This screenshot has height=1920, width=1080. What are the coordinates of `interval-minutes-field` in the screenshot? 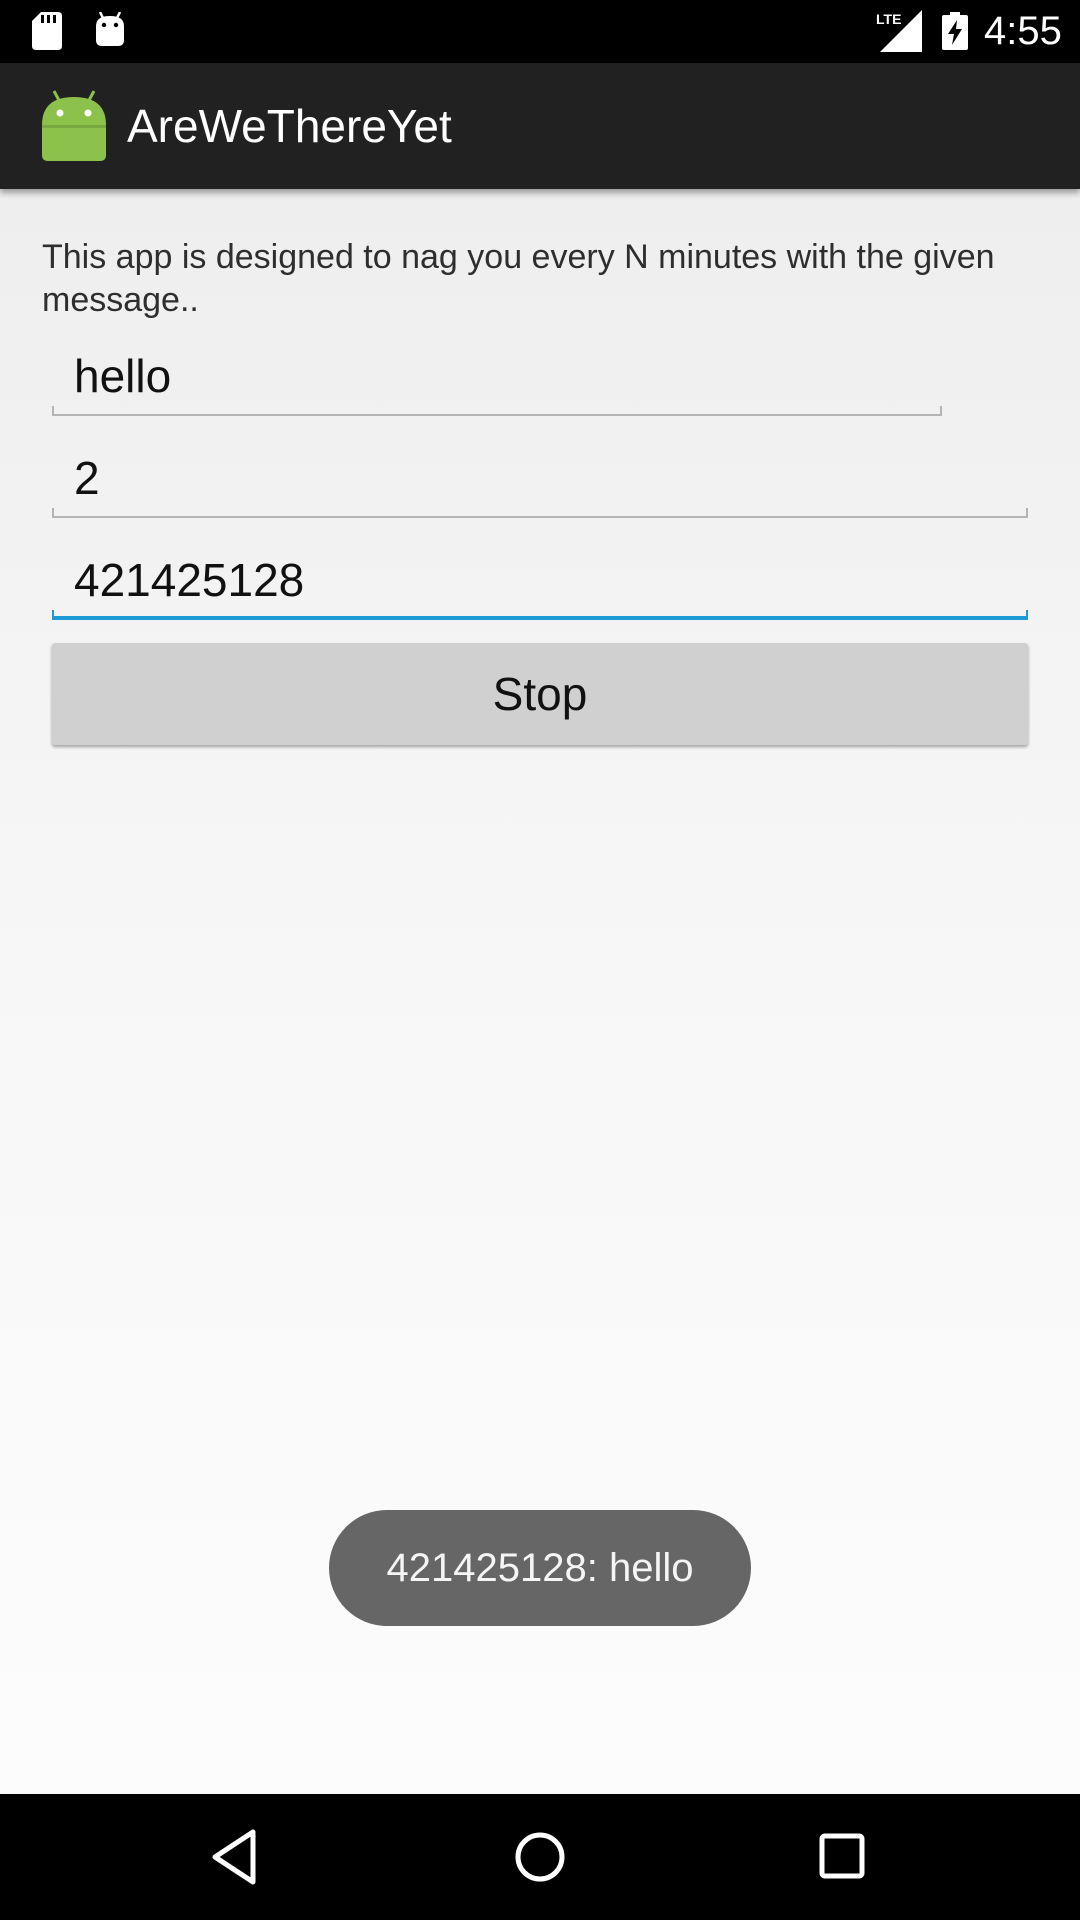 It's located at (540, 478).